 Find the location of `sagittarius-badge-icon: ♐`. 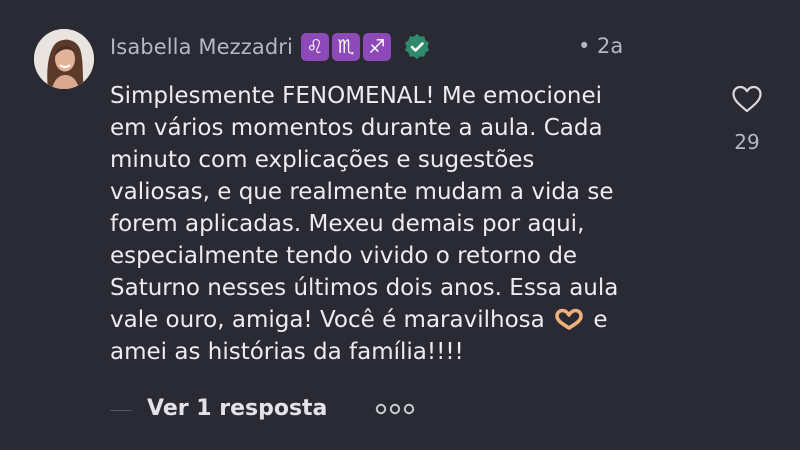

sagittarius-badge-icon: ♐ is located at coordinates (376, 47).